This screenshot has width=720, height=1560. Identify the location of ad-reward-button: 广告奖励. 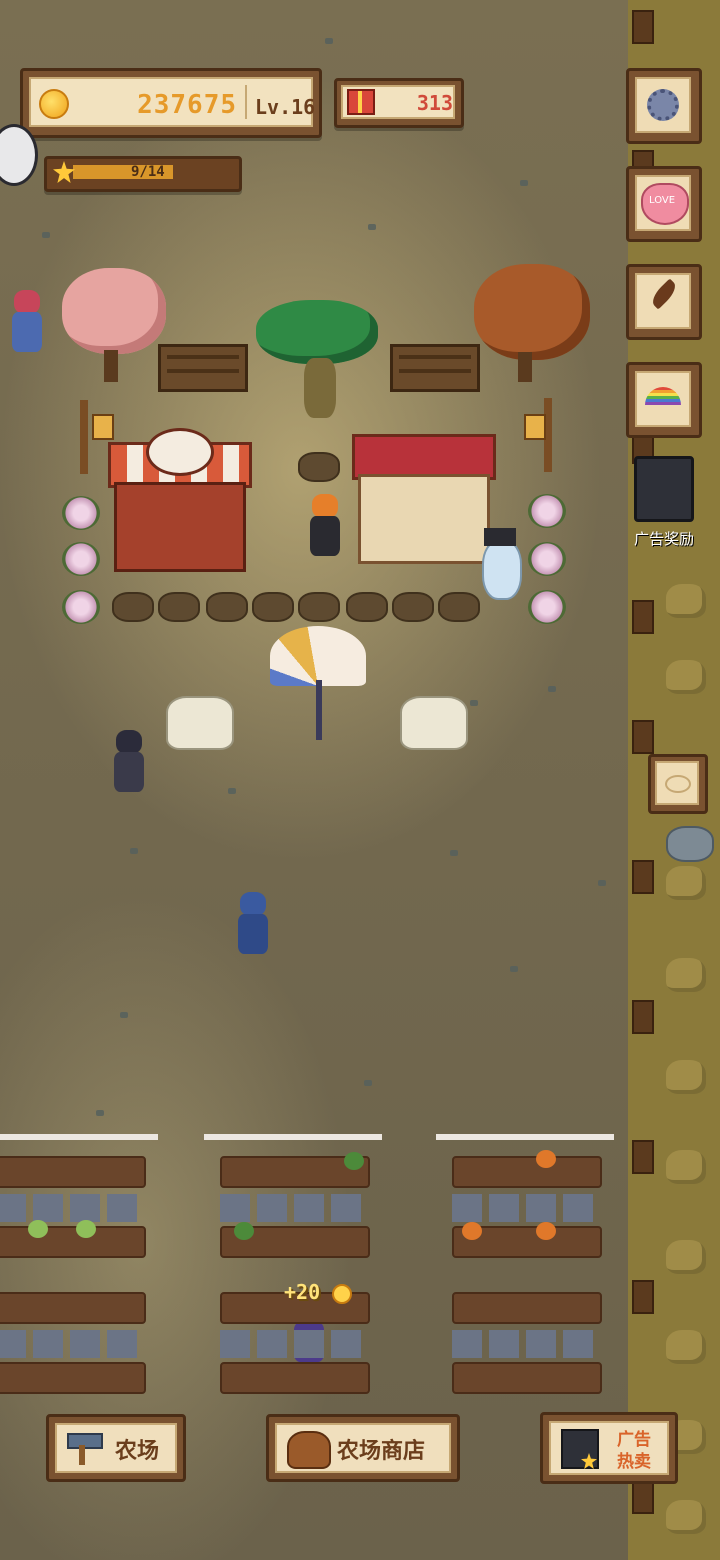
(663, 500).